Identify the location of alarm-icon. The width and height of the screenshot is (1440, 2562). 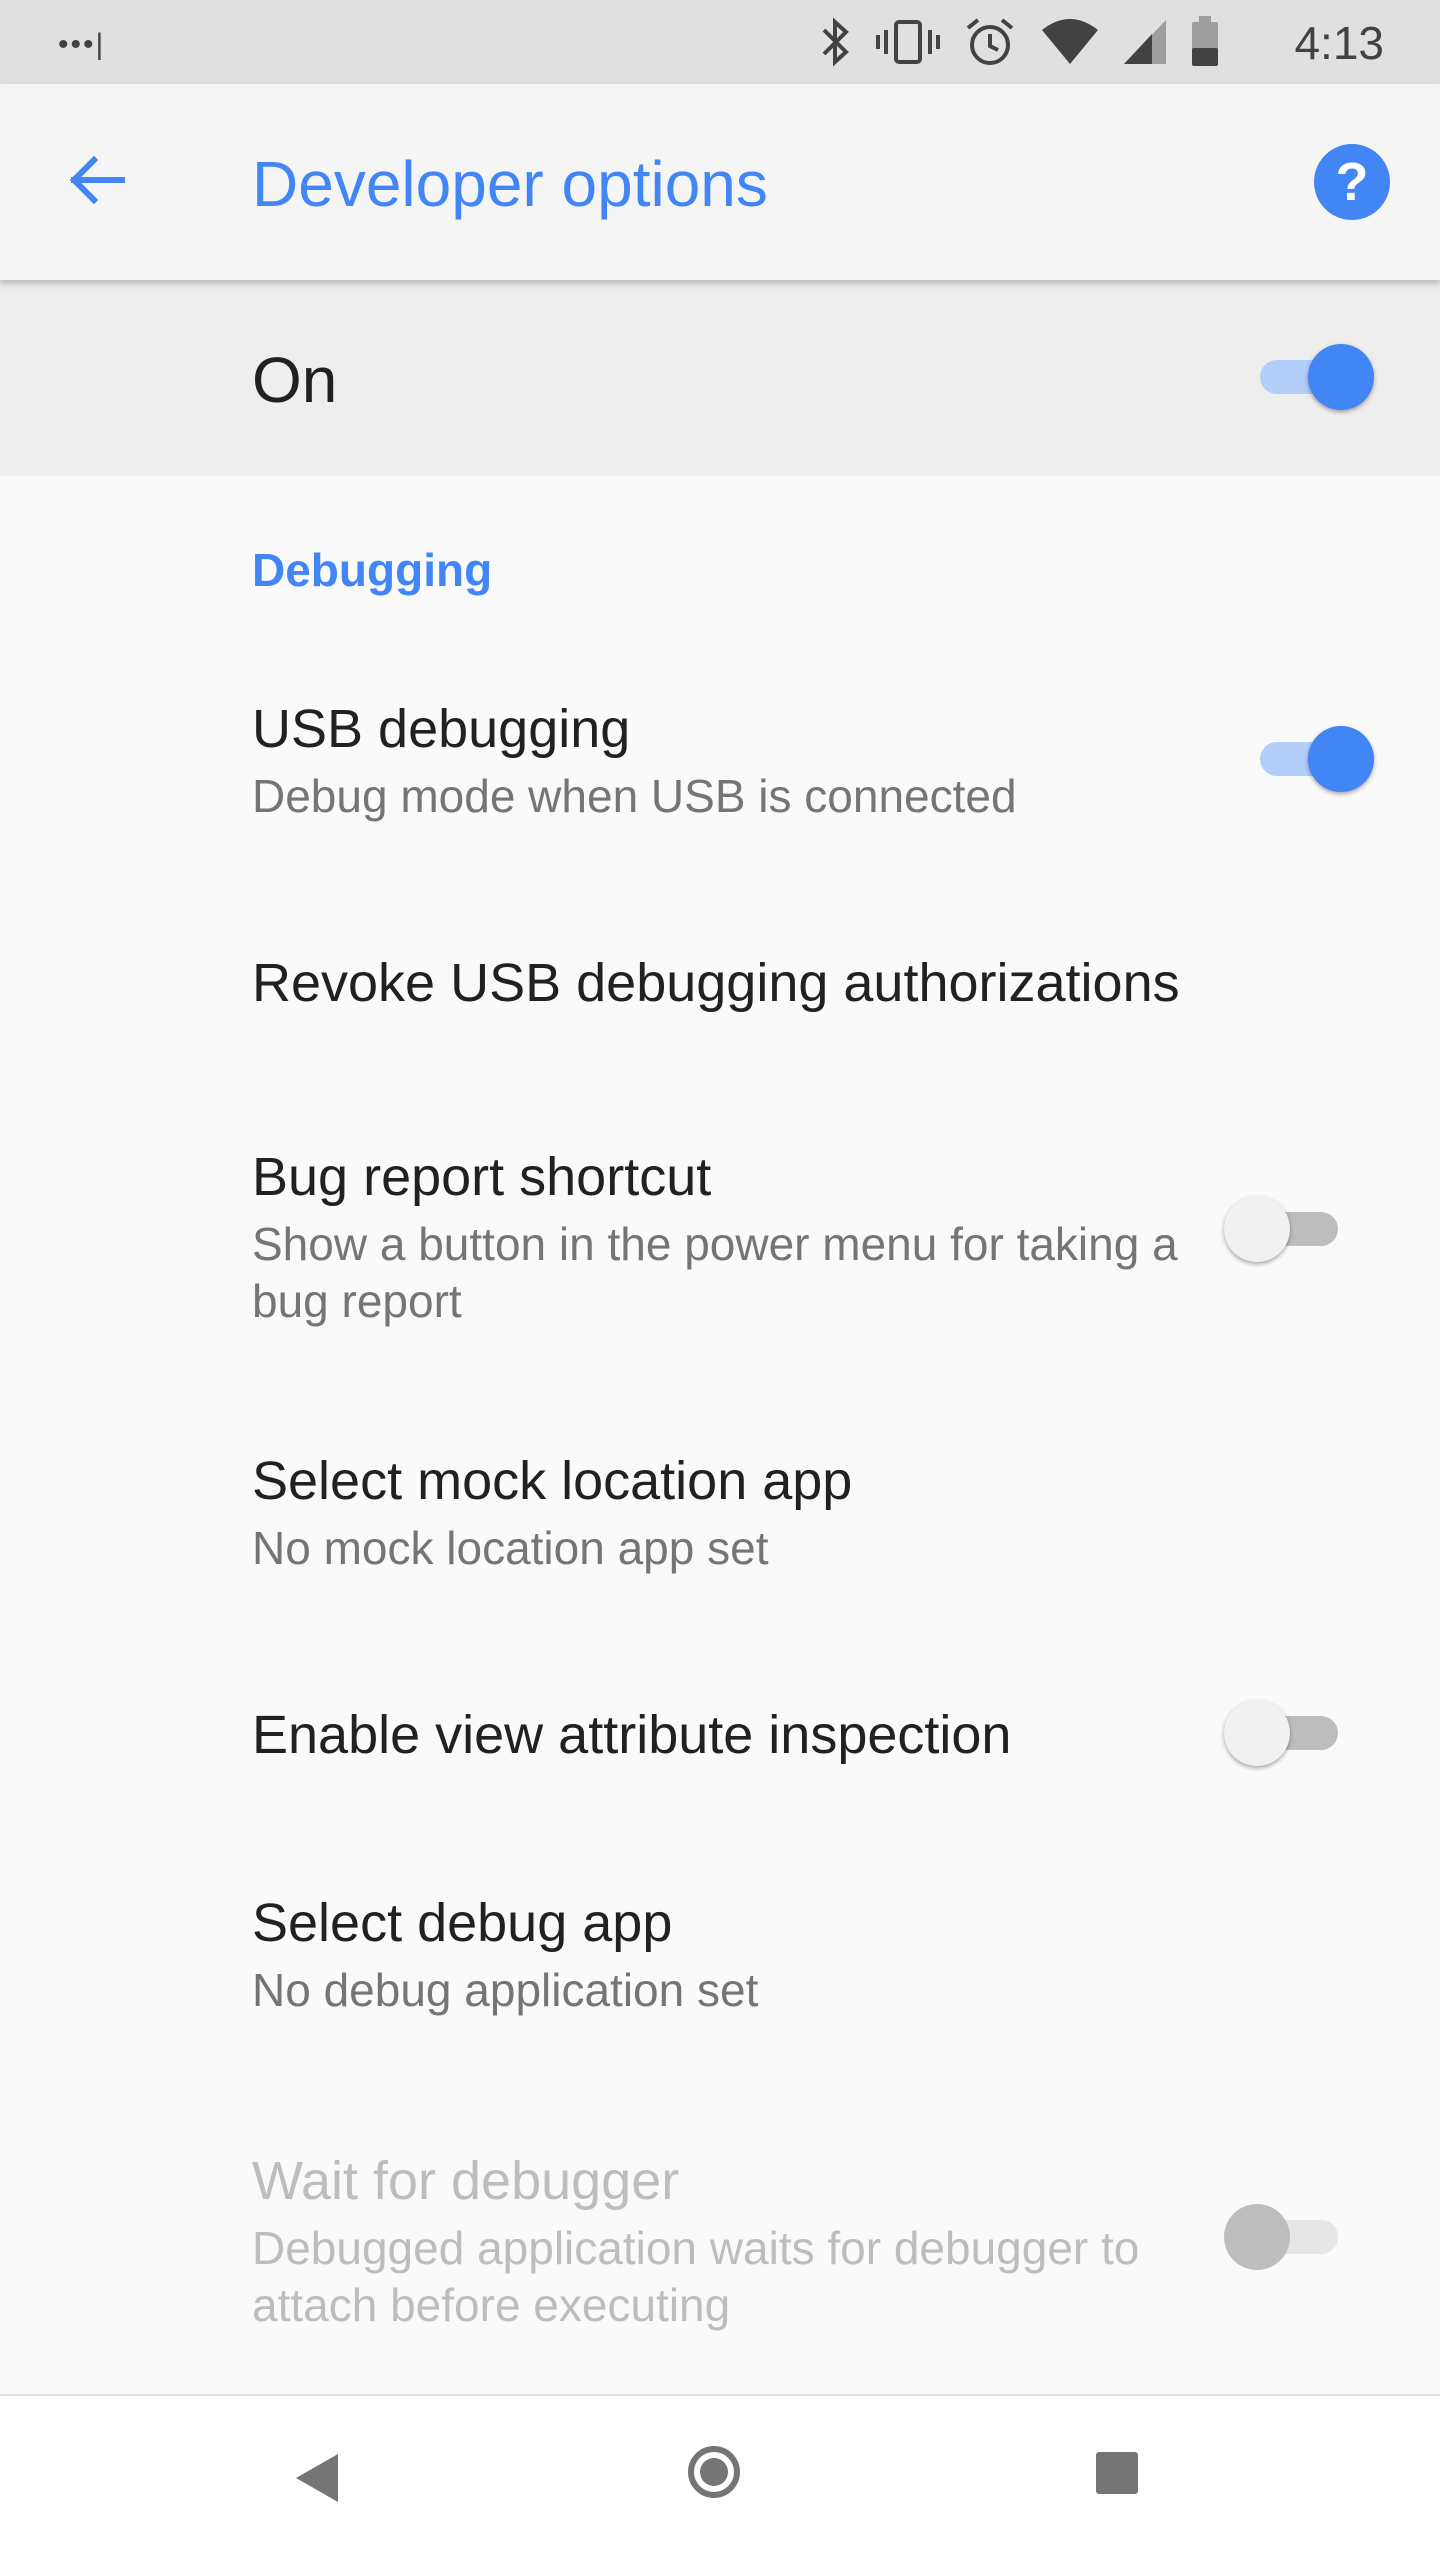
(990, 44).